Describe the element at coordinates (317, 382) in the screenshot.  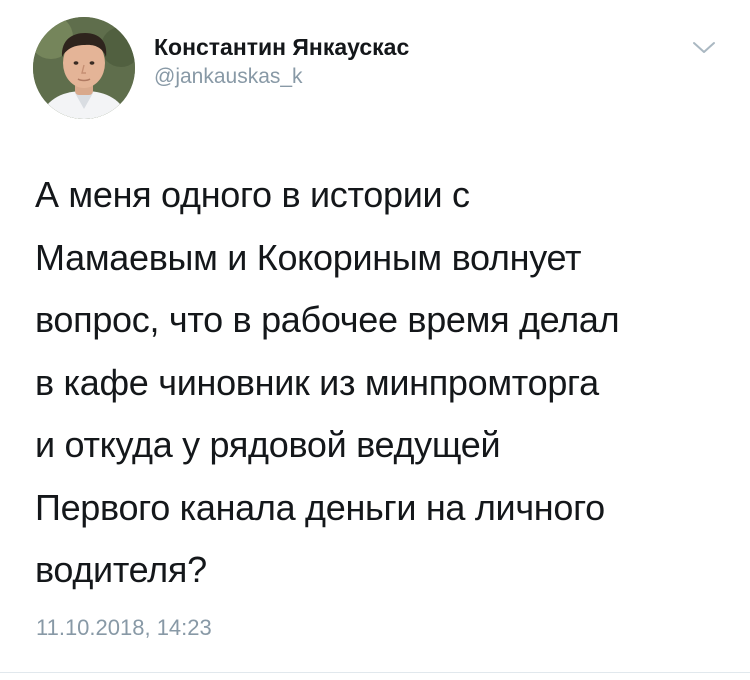
I see `tweet-text-line: в кафе чиновник из минпромторга` at that location.